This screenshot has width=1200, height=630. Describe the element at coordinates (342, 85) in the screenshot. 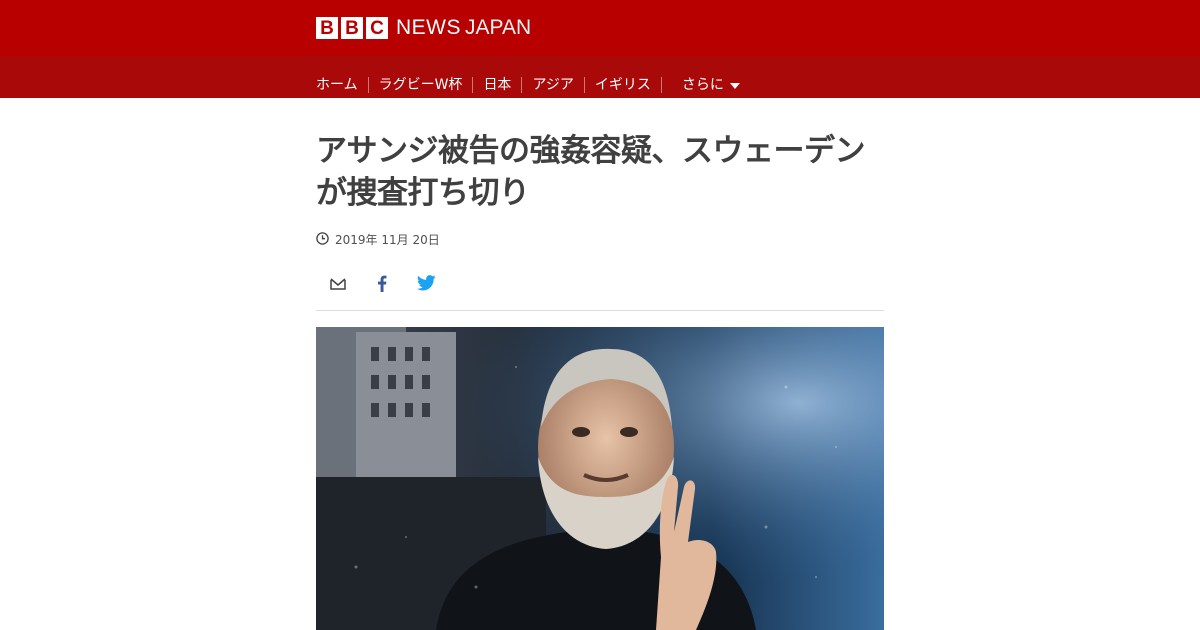

I see `nav-item-home: ホーム` at that location.